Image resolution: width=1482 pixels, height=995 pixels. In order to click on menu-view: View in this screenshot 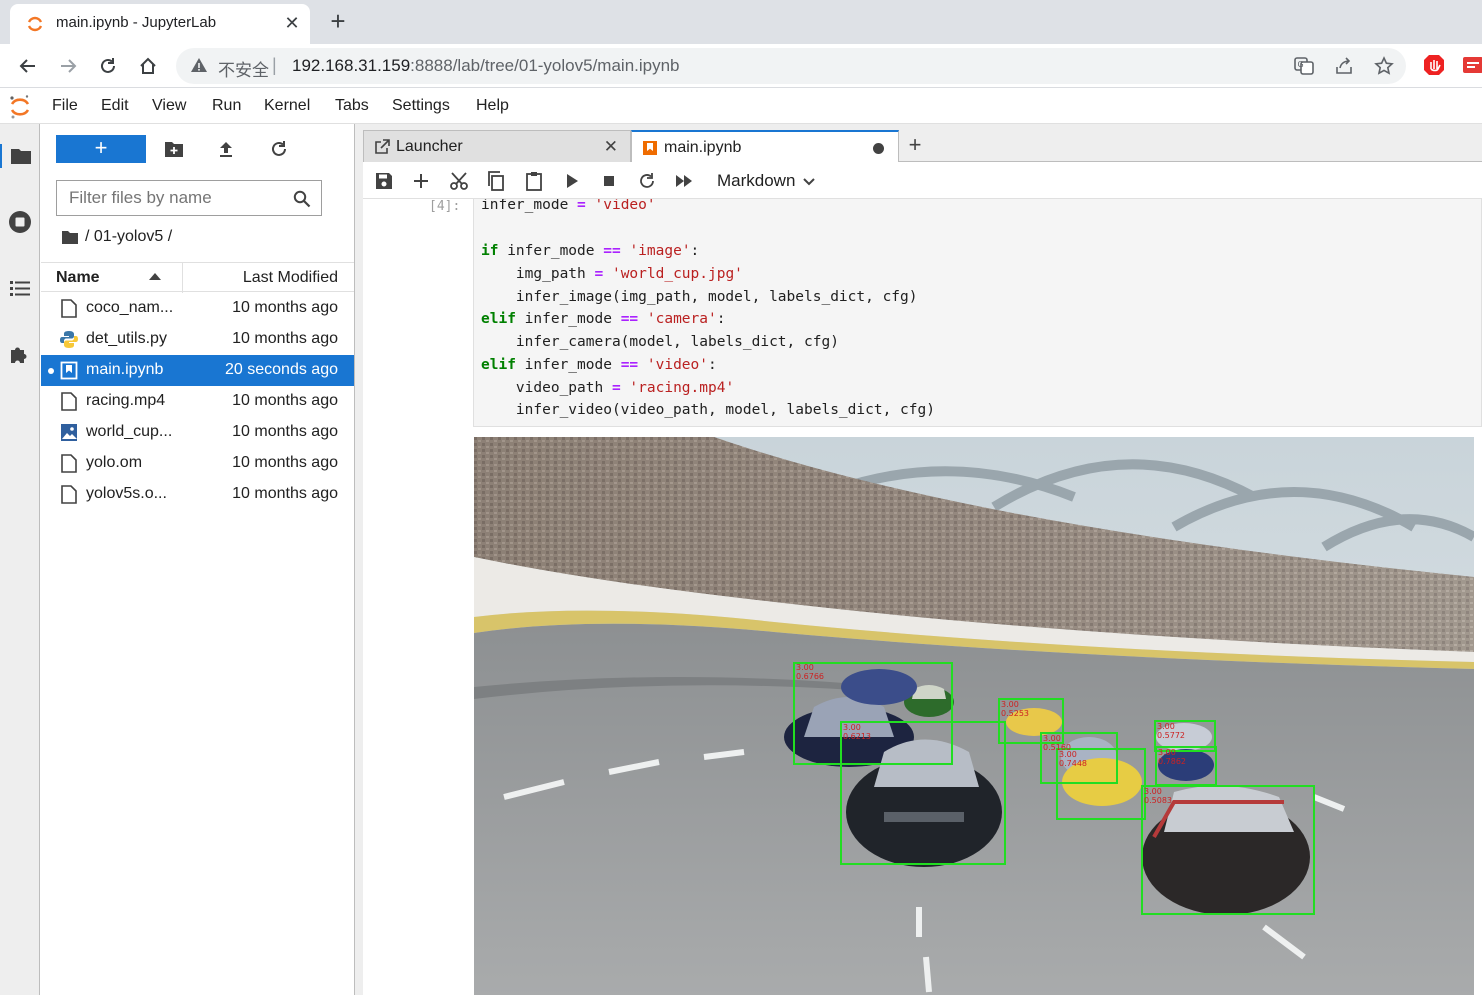, I will do `click(169, 106)`.